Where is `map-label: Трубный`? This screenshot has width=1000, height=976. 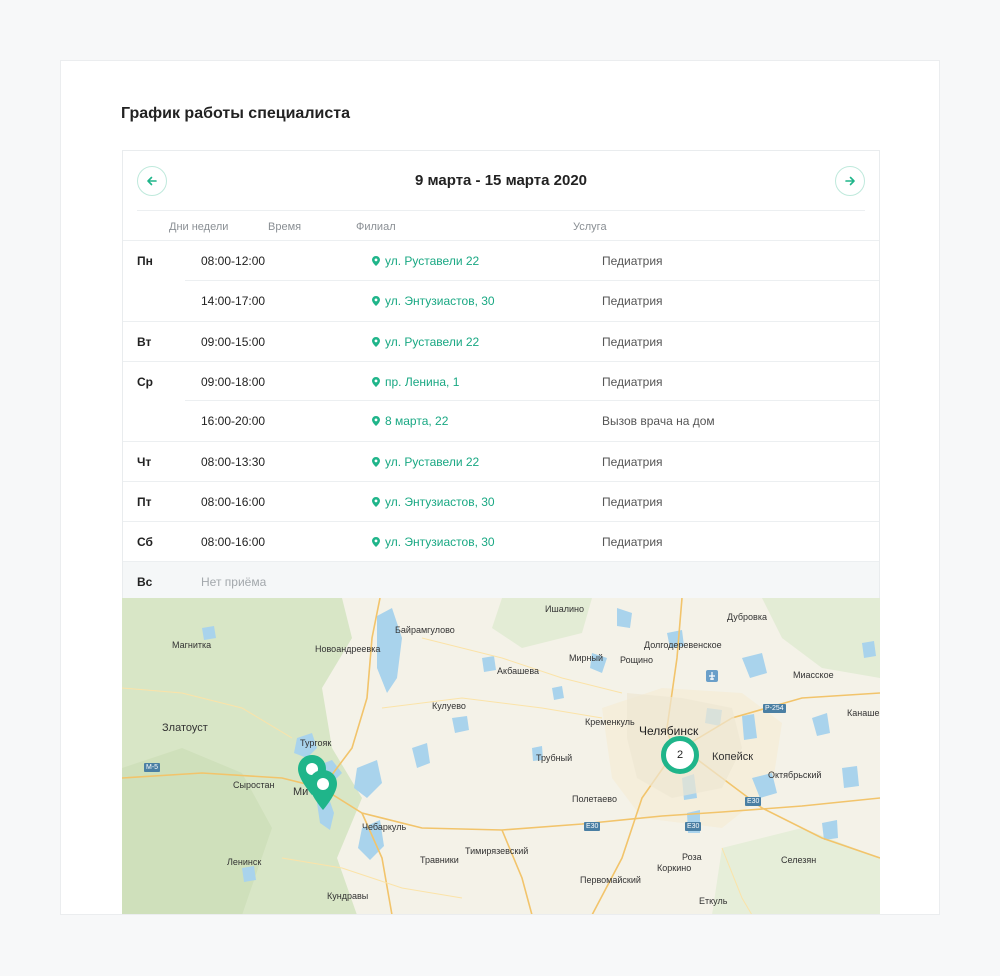 map-label: Трубный is located at coordinates (554, 758).